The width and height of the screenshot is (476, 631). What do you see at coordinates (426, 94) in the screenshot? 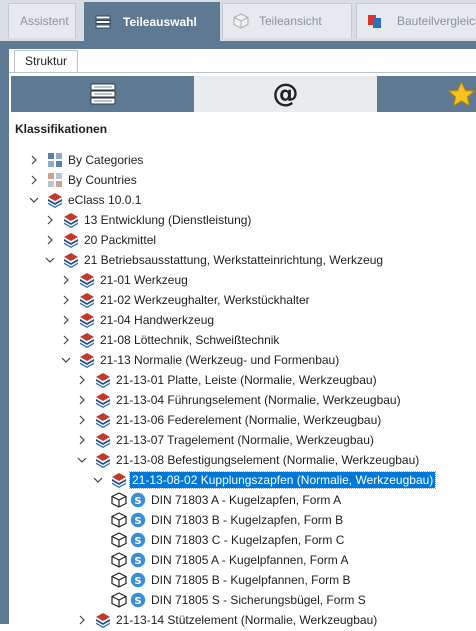
I see `favorites-view-button` at bounding box center [426, 94].